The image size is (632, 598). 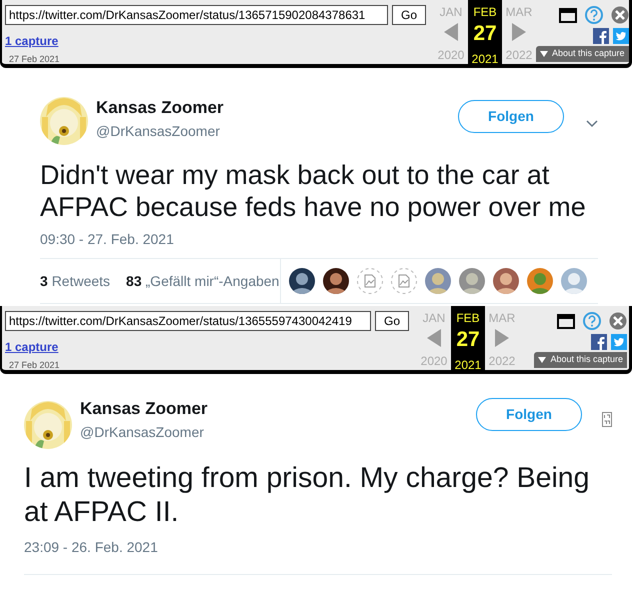 I want to click on tweet-text: Didn't wear my mask back out to the car at AFPAC because feds have no power over me, so click(x=313, y=191).